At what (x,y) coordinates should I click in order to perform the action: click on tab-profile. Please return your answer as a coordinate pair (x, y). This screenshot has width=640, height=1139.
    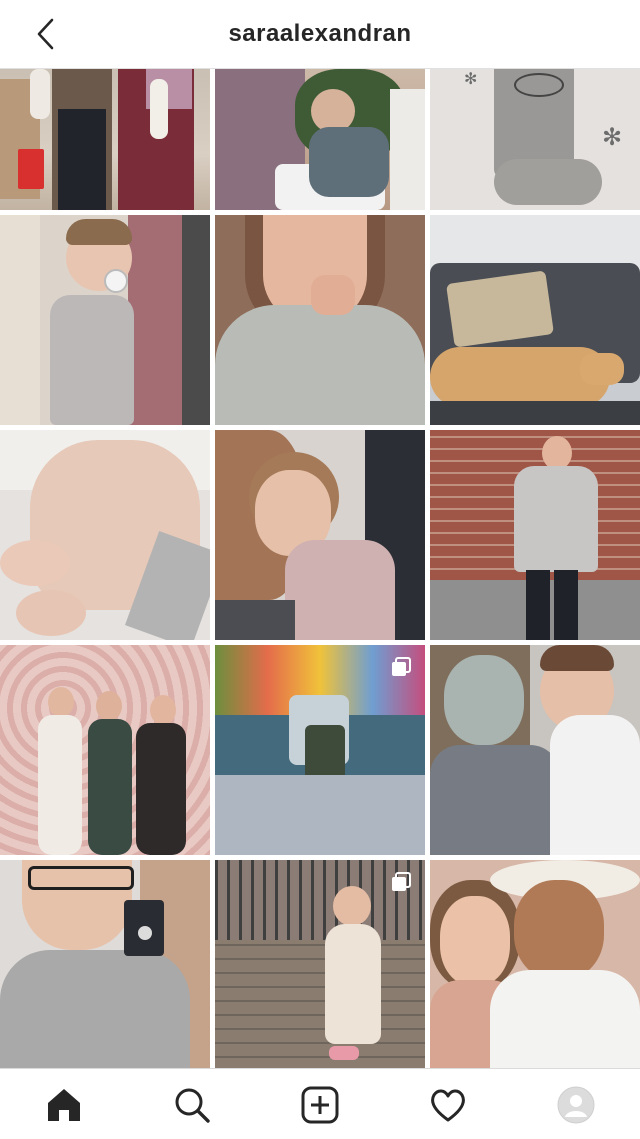
    Looking at the image, I should click on (576, 1105).